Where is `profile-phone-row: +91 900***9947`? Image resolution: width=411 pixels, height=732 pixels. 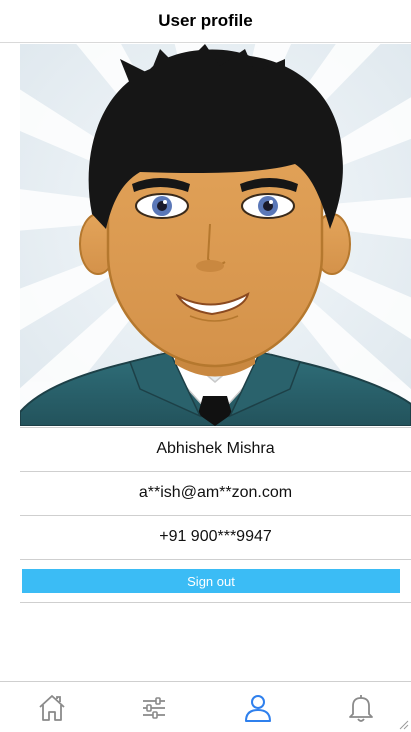
profile-phone-row: +91 900***9947 is located at coordinates (215, 536).